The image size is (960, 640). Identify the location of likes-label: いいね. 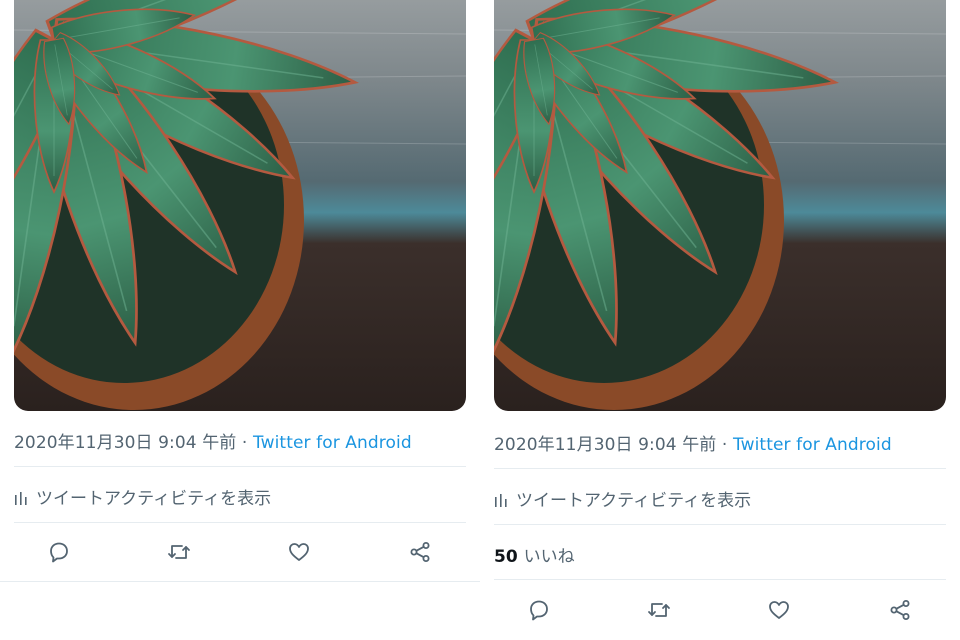
(549, 557).